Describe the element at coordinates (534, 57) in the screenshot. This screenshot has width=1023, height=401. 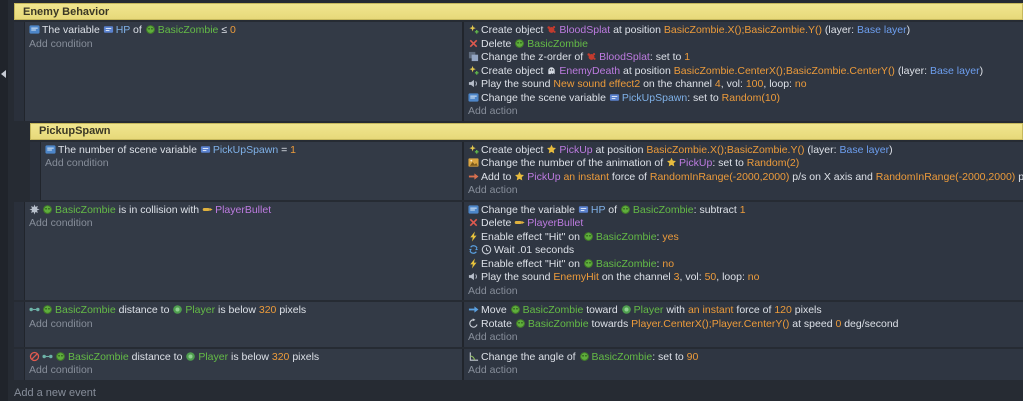
I see `text-segment: Change the z-order of` at that location.